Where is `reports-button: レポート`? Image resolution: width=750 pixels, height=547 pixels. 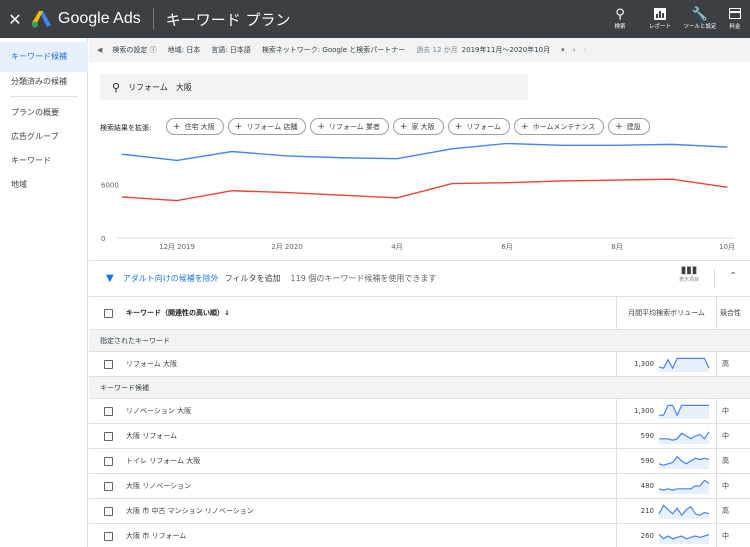 reports-button: レポート is located at coordinates (660, 19).